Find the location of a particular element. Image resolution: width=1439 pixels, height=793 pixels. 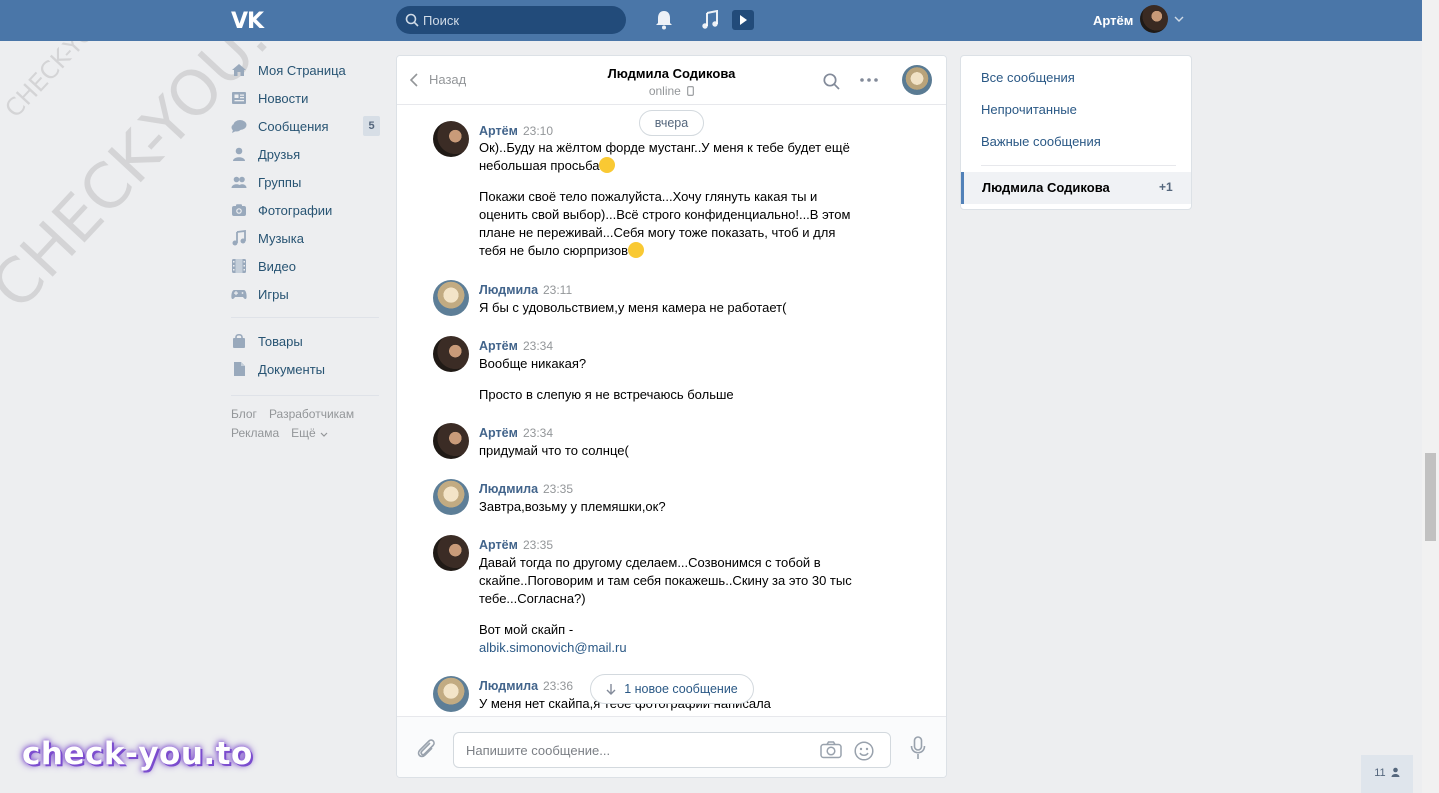

video-play-icon is located at coordinates (743, 20).